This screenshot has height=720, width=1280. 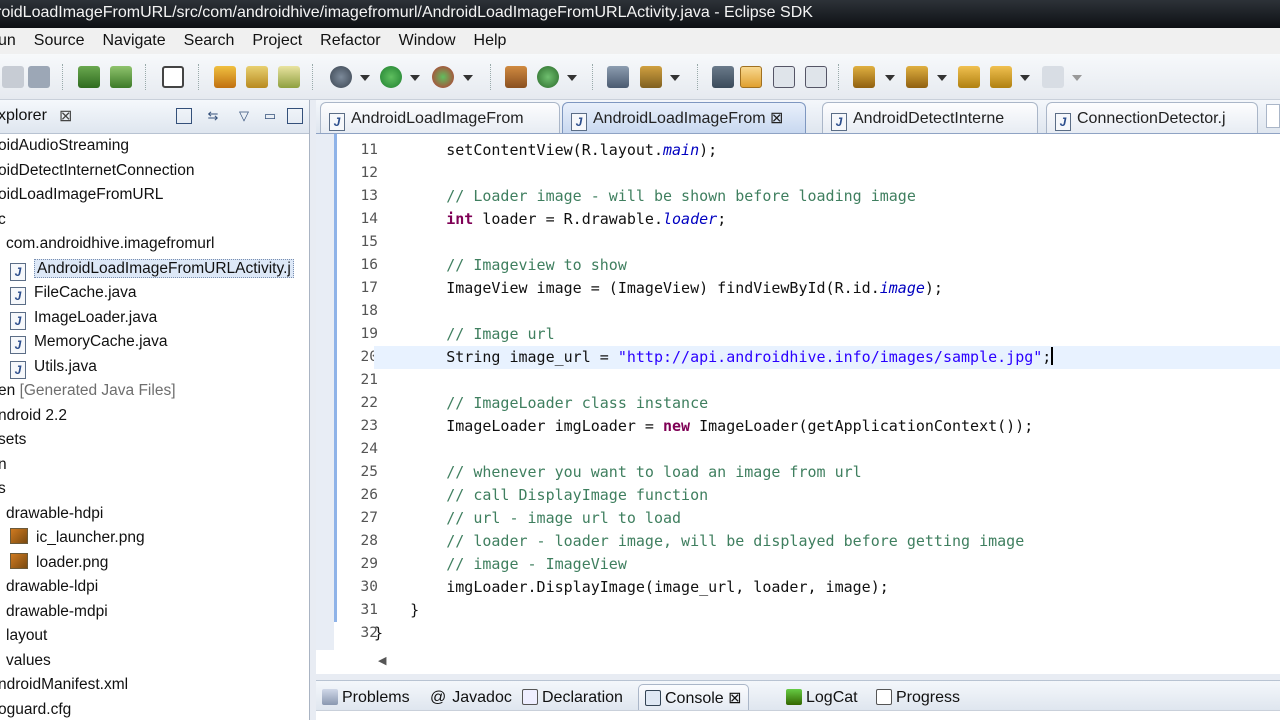 What do you see at coordinates (822, 697) in the screenshot?
I see `tab-logcat: LogCat` at bounding box center [822, 697].